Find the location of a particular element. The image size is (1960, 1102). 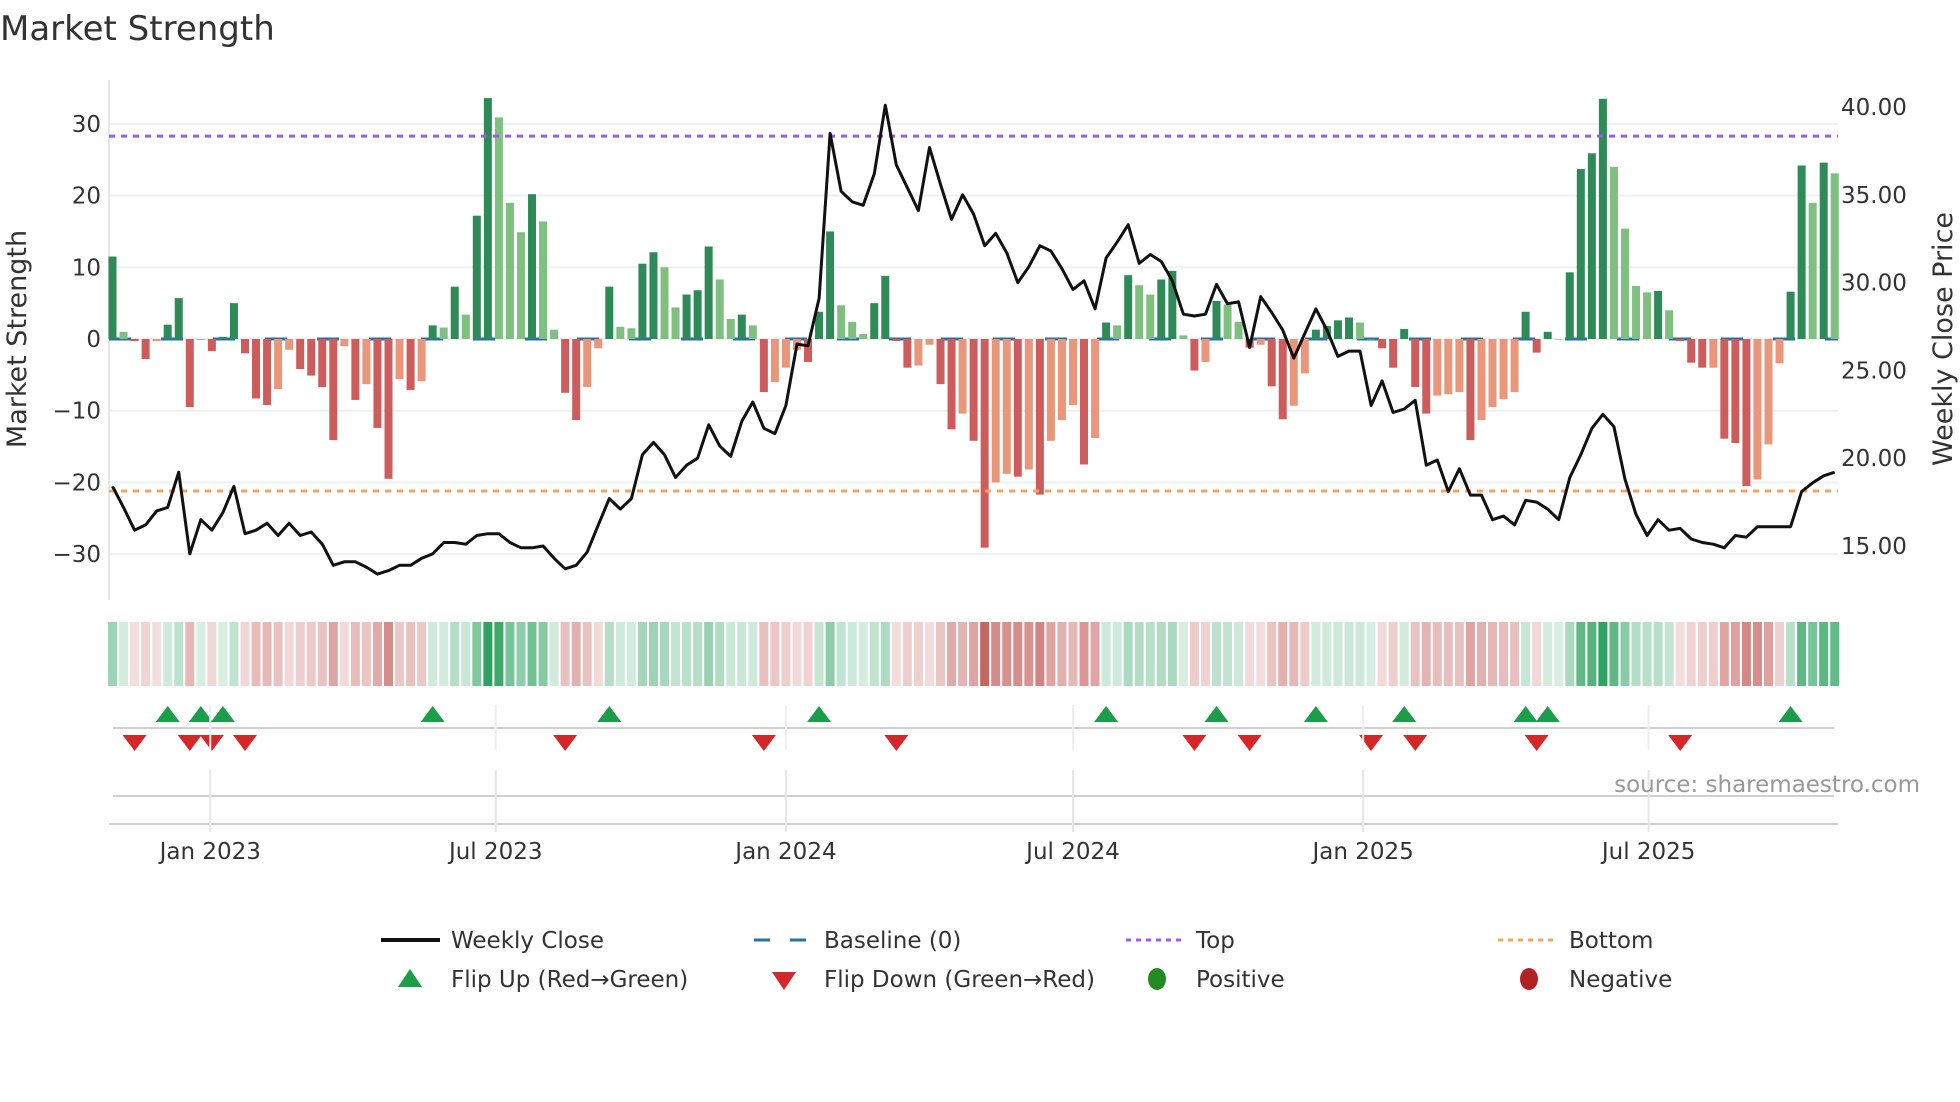

left-axis-title: Market Strength is located at coordinates (17, 339).